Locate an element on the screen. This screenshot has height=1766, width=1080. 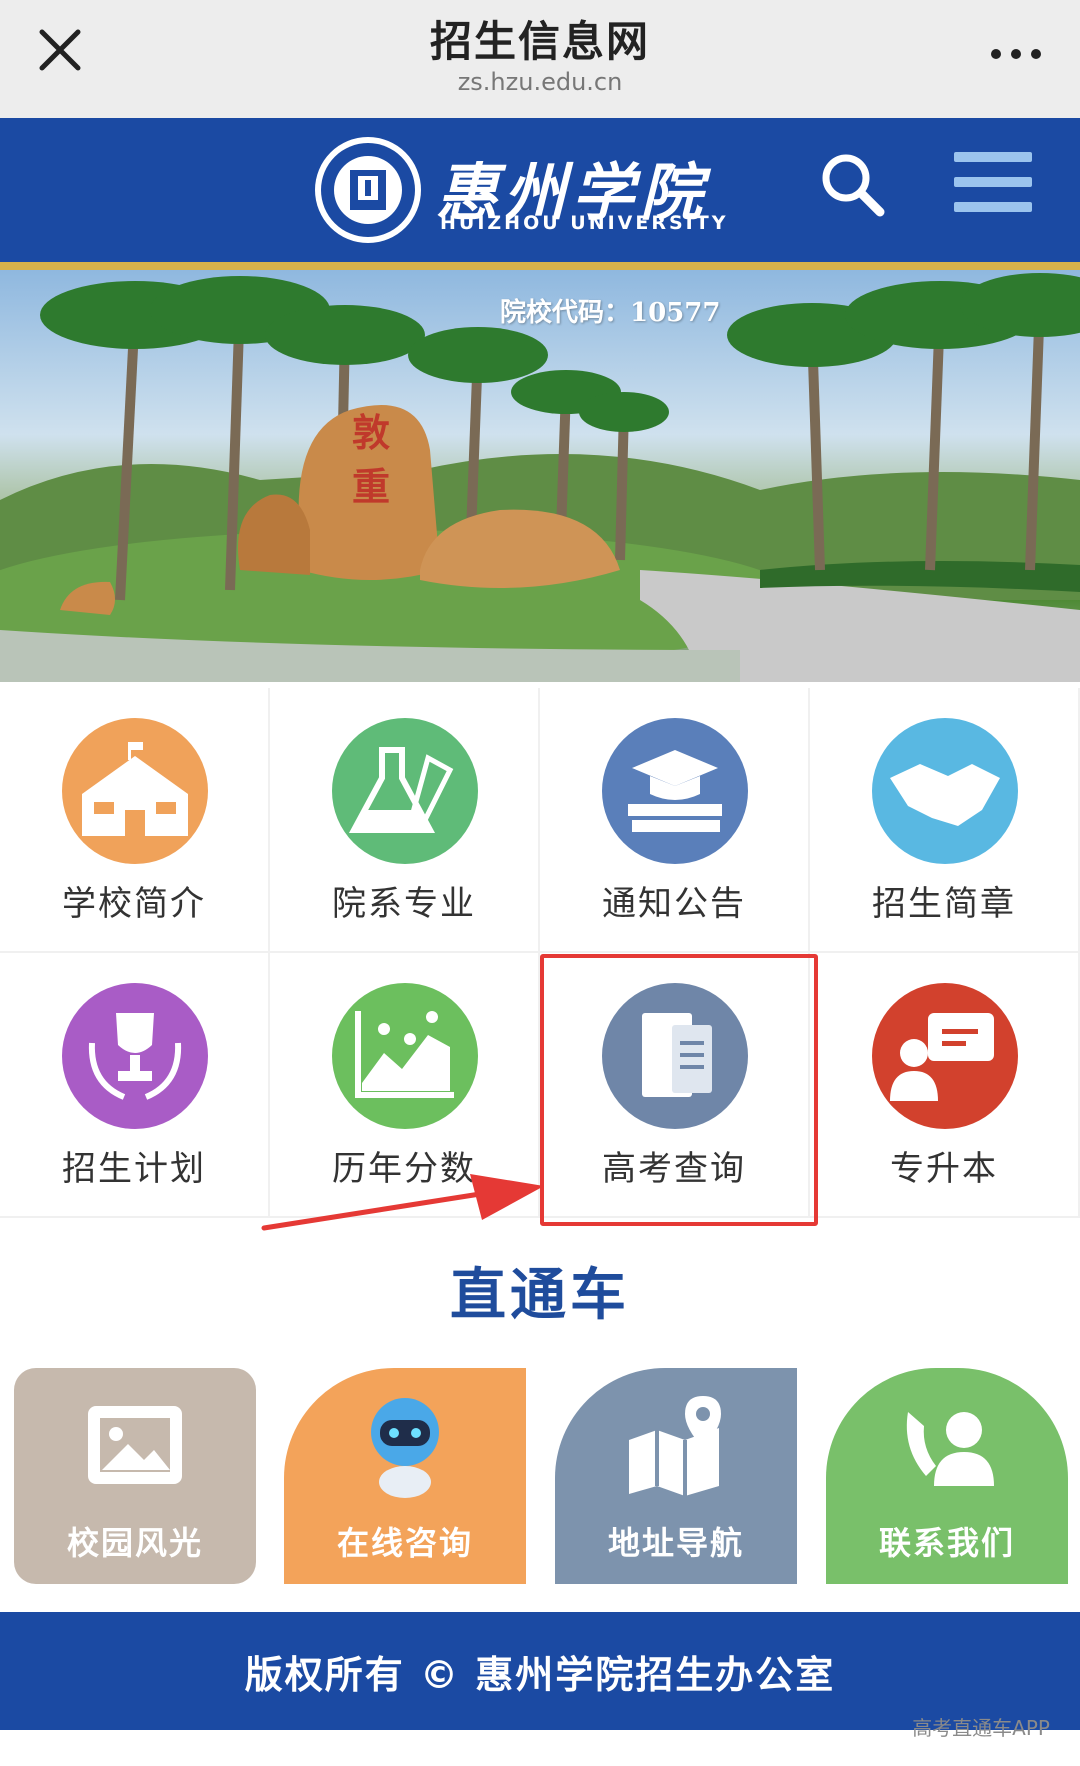
menu-item-upgrade-degree: 专升本 is located at coordinates (945, 1085).